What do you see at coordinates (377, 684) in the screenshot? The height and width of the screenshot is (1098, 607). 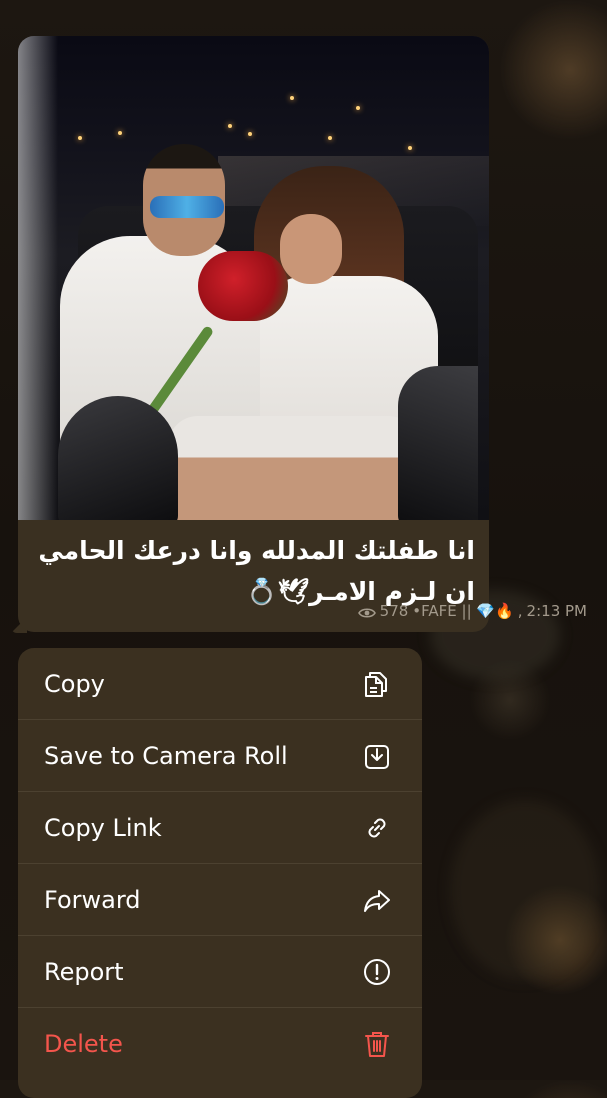 I see `copy-icon` at bounding box center [377, 684].